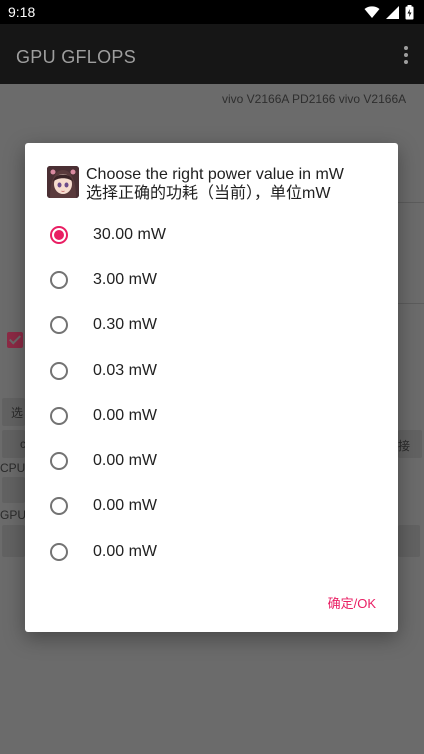 The image size is (424, 754). I want to click on power-option: 0.30 mW, so click(211, 325).